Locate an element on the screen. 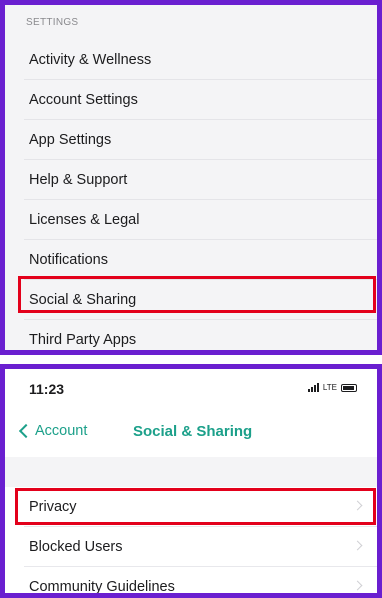 The height and width of the screenshot is (598, 382). back-button: Account is located at coordinates (53, 431).